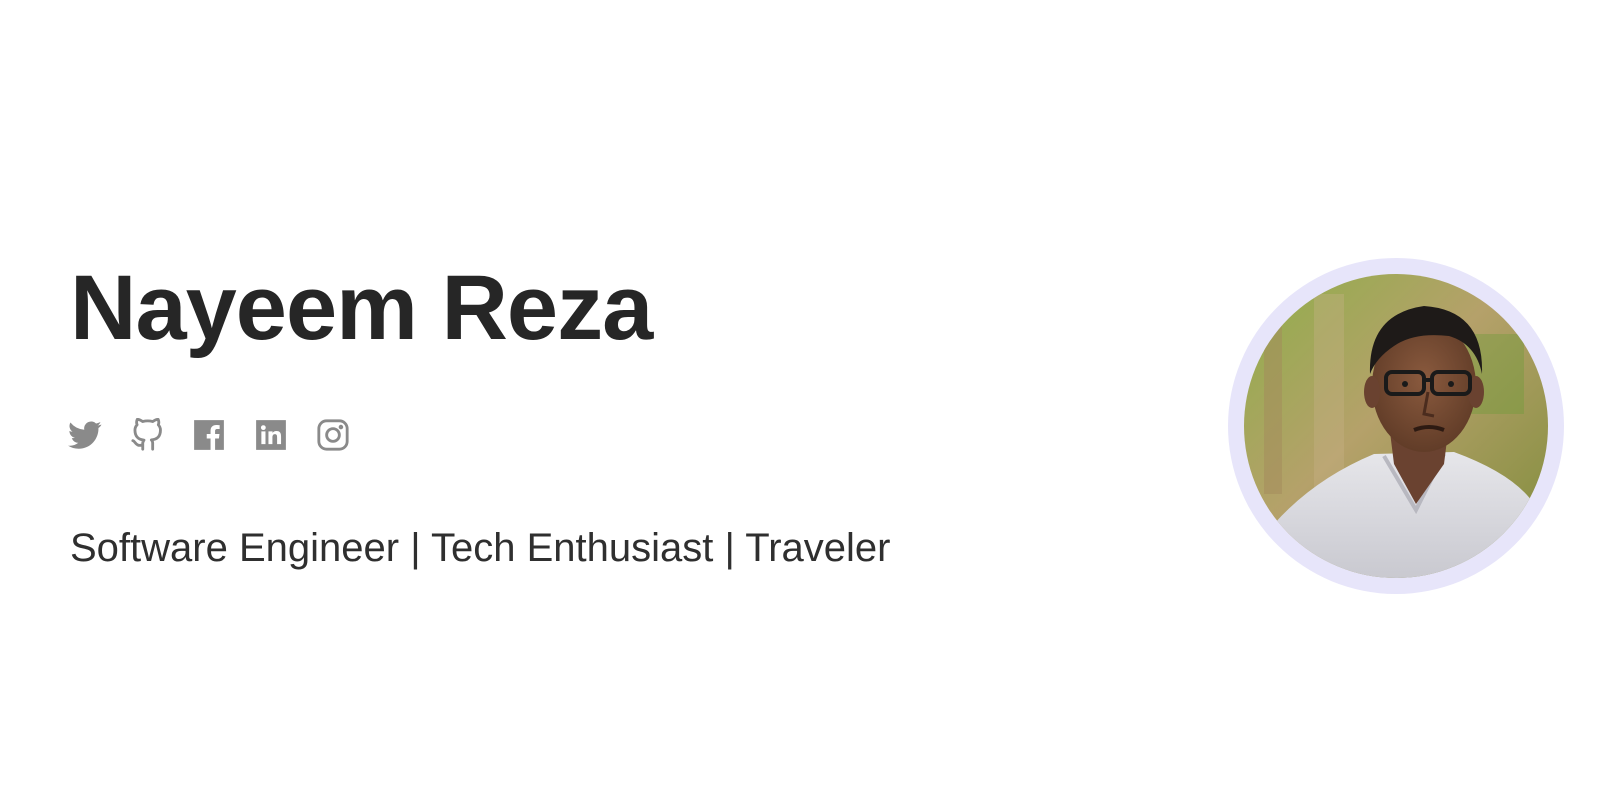  I want to click on avatar-frame, so click(1396, 426).